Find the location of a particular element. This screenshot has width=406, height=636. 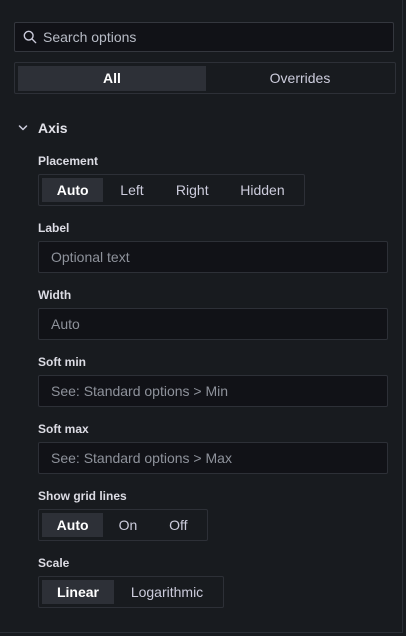

soft-min-label: Soft min is located at coordinates (62, 362).